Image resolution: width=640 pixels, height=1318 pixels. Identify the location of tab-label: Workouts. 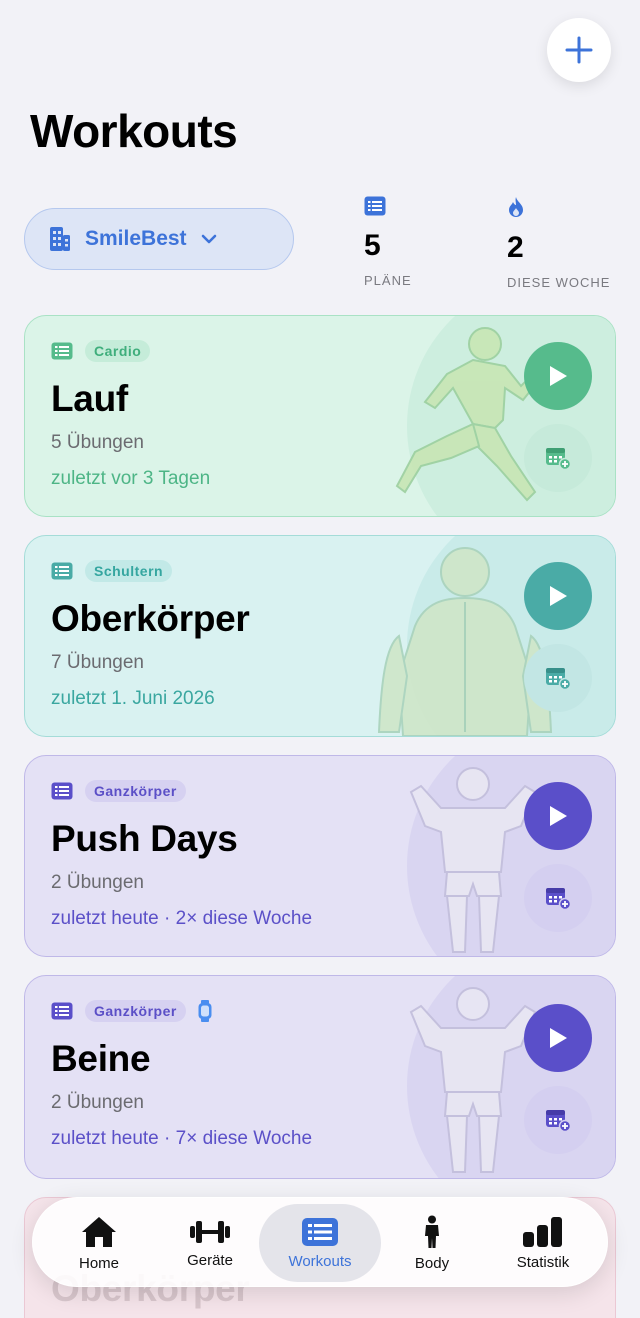
(320, 1261).